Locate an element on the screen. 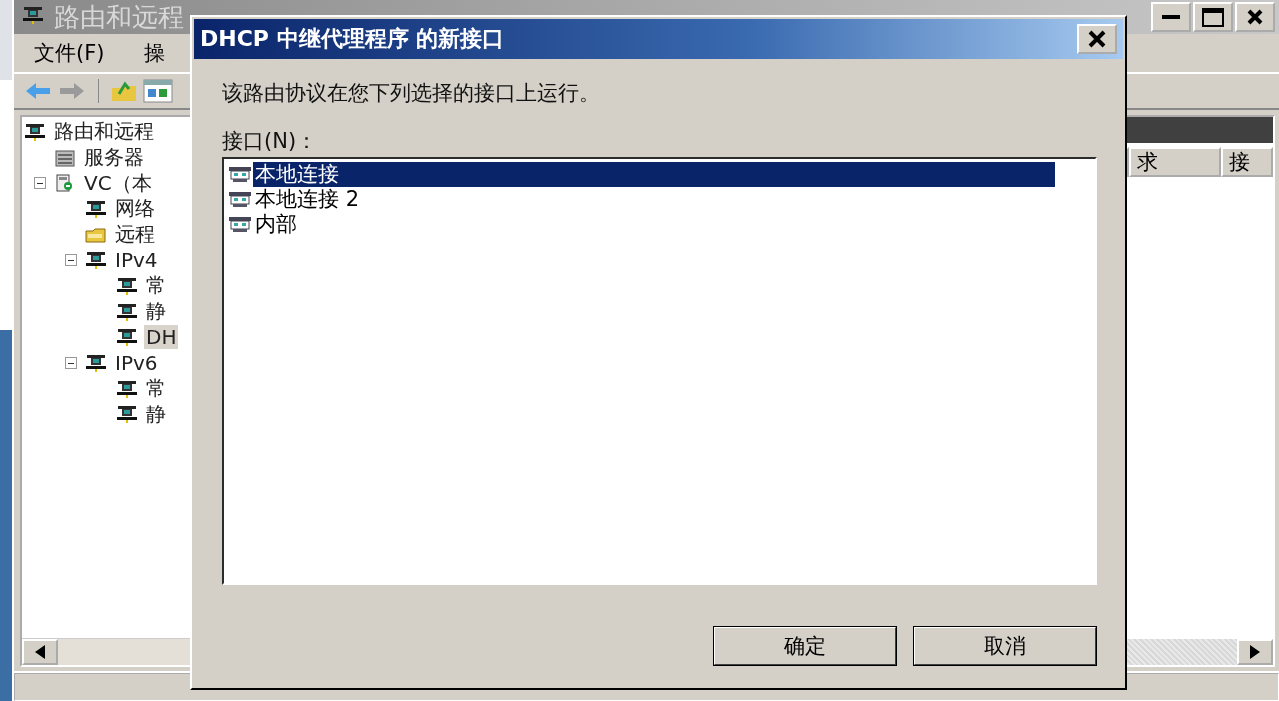 Image resolution: width=1279 pixels, height=701 pixels. tree-item: 路由和远程 is located at coordinates (104, 132).